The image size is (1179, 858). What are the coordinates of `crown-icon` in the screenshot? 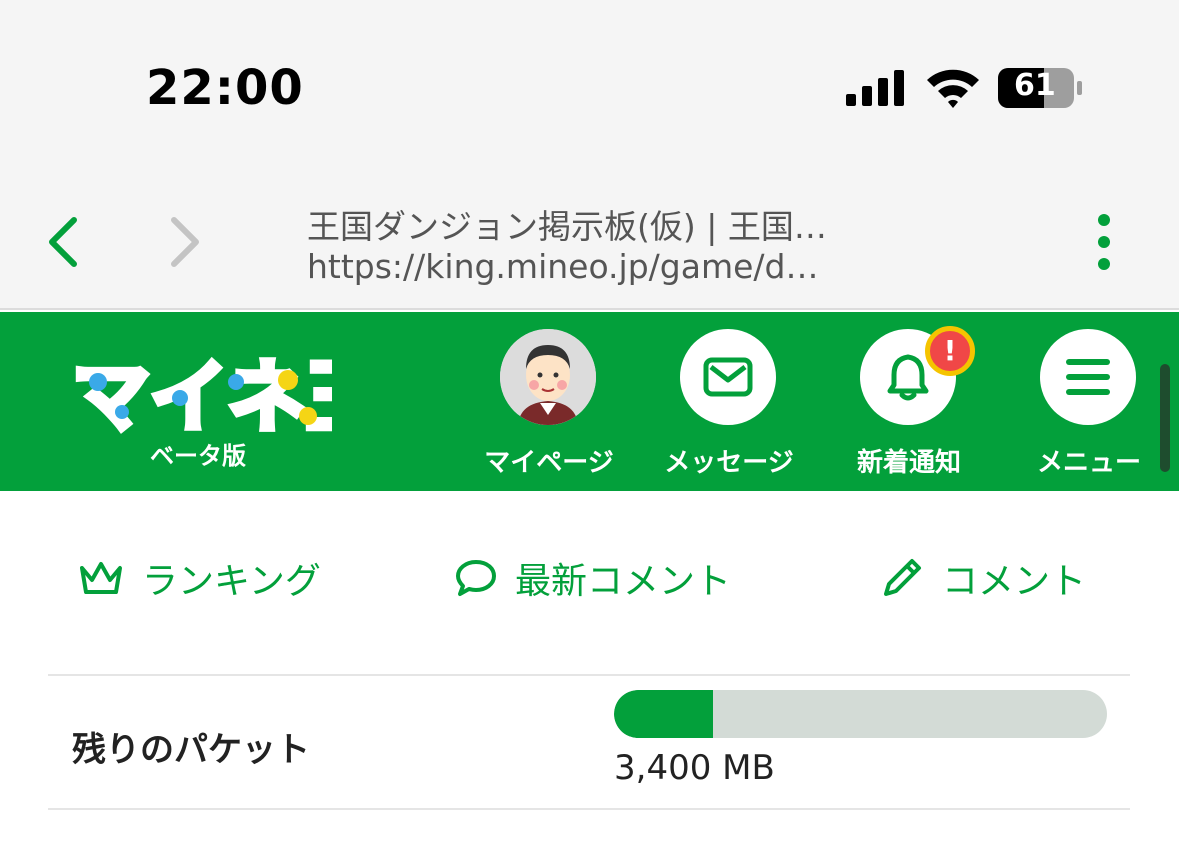 It's located at (101, 578).